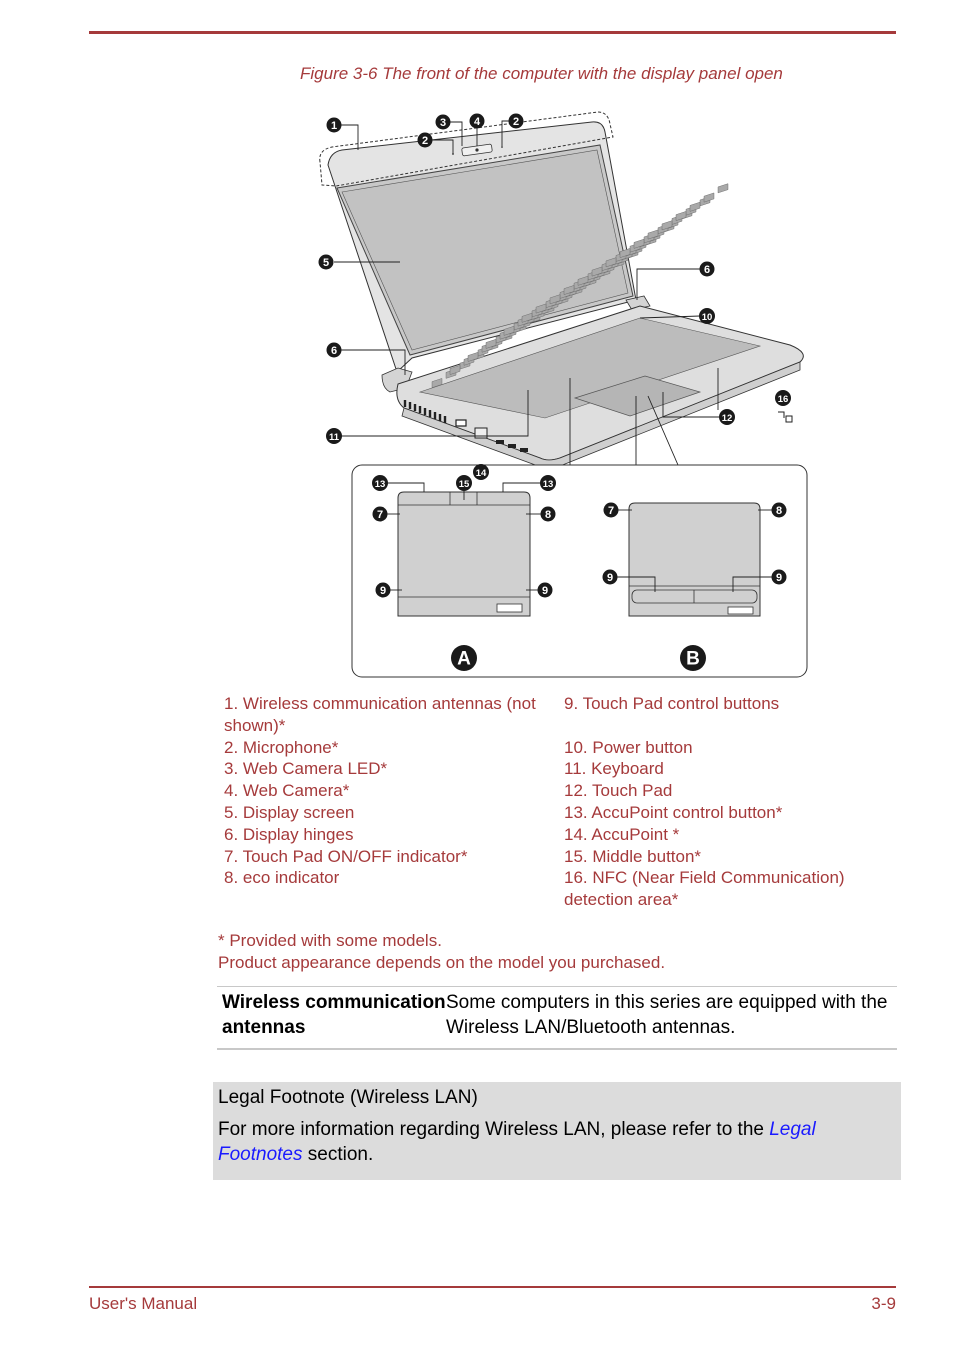  Describe the element at coordinates (282, 878) in the screenshot. I see `legend-item: 8. eco indicator` at that location.